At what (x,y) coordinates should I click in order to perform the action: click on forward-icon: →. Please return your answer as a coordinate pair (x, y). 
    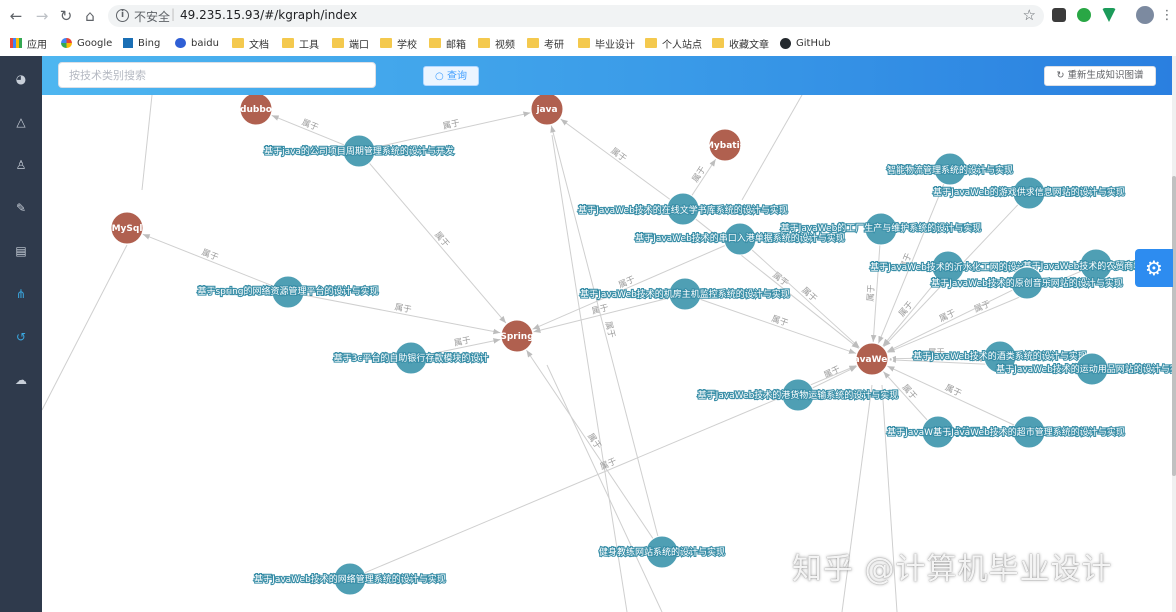
    Looking at the image, I should click on (42, 16).